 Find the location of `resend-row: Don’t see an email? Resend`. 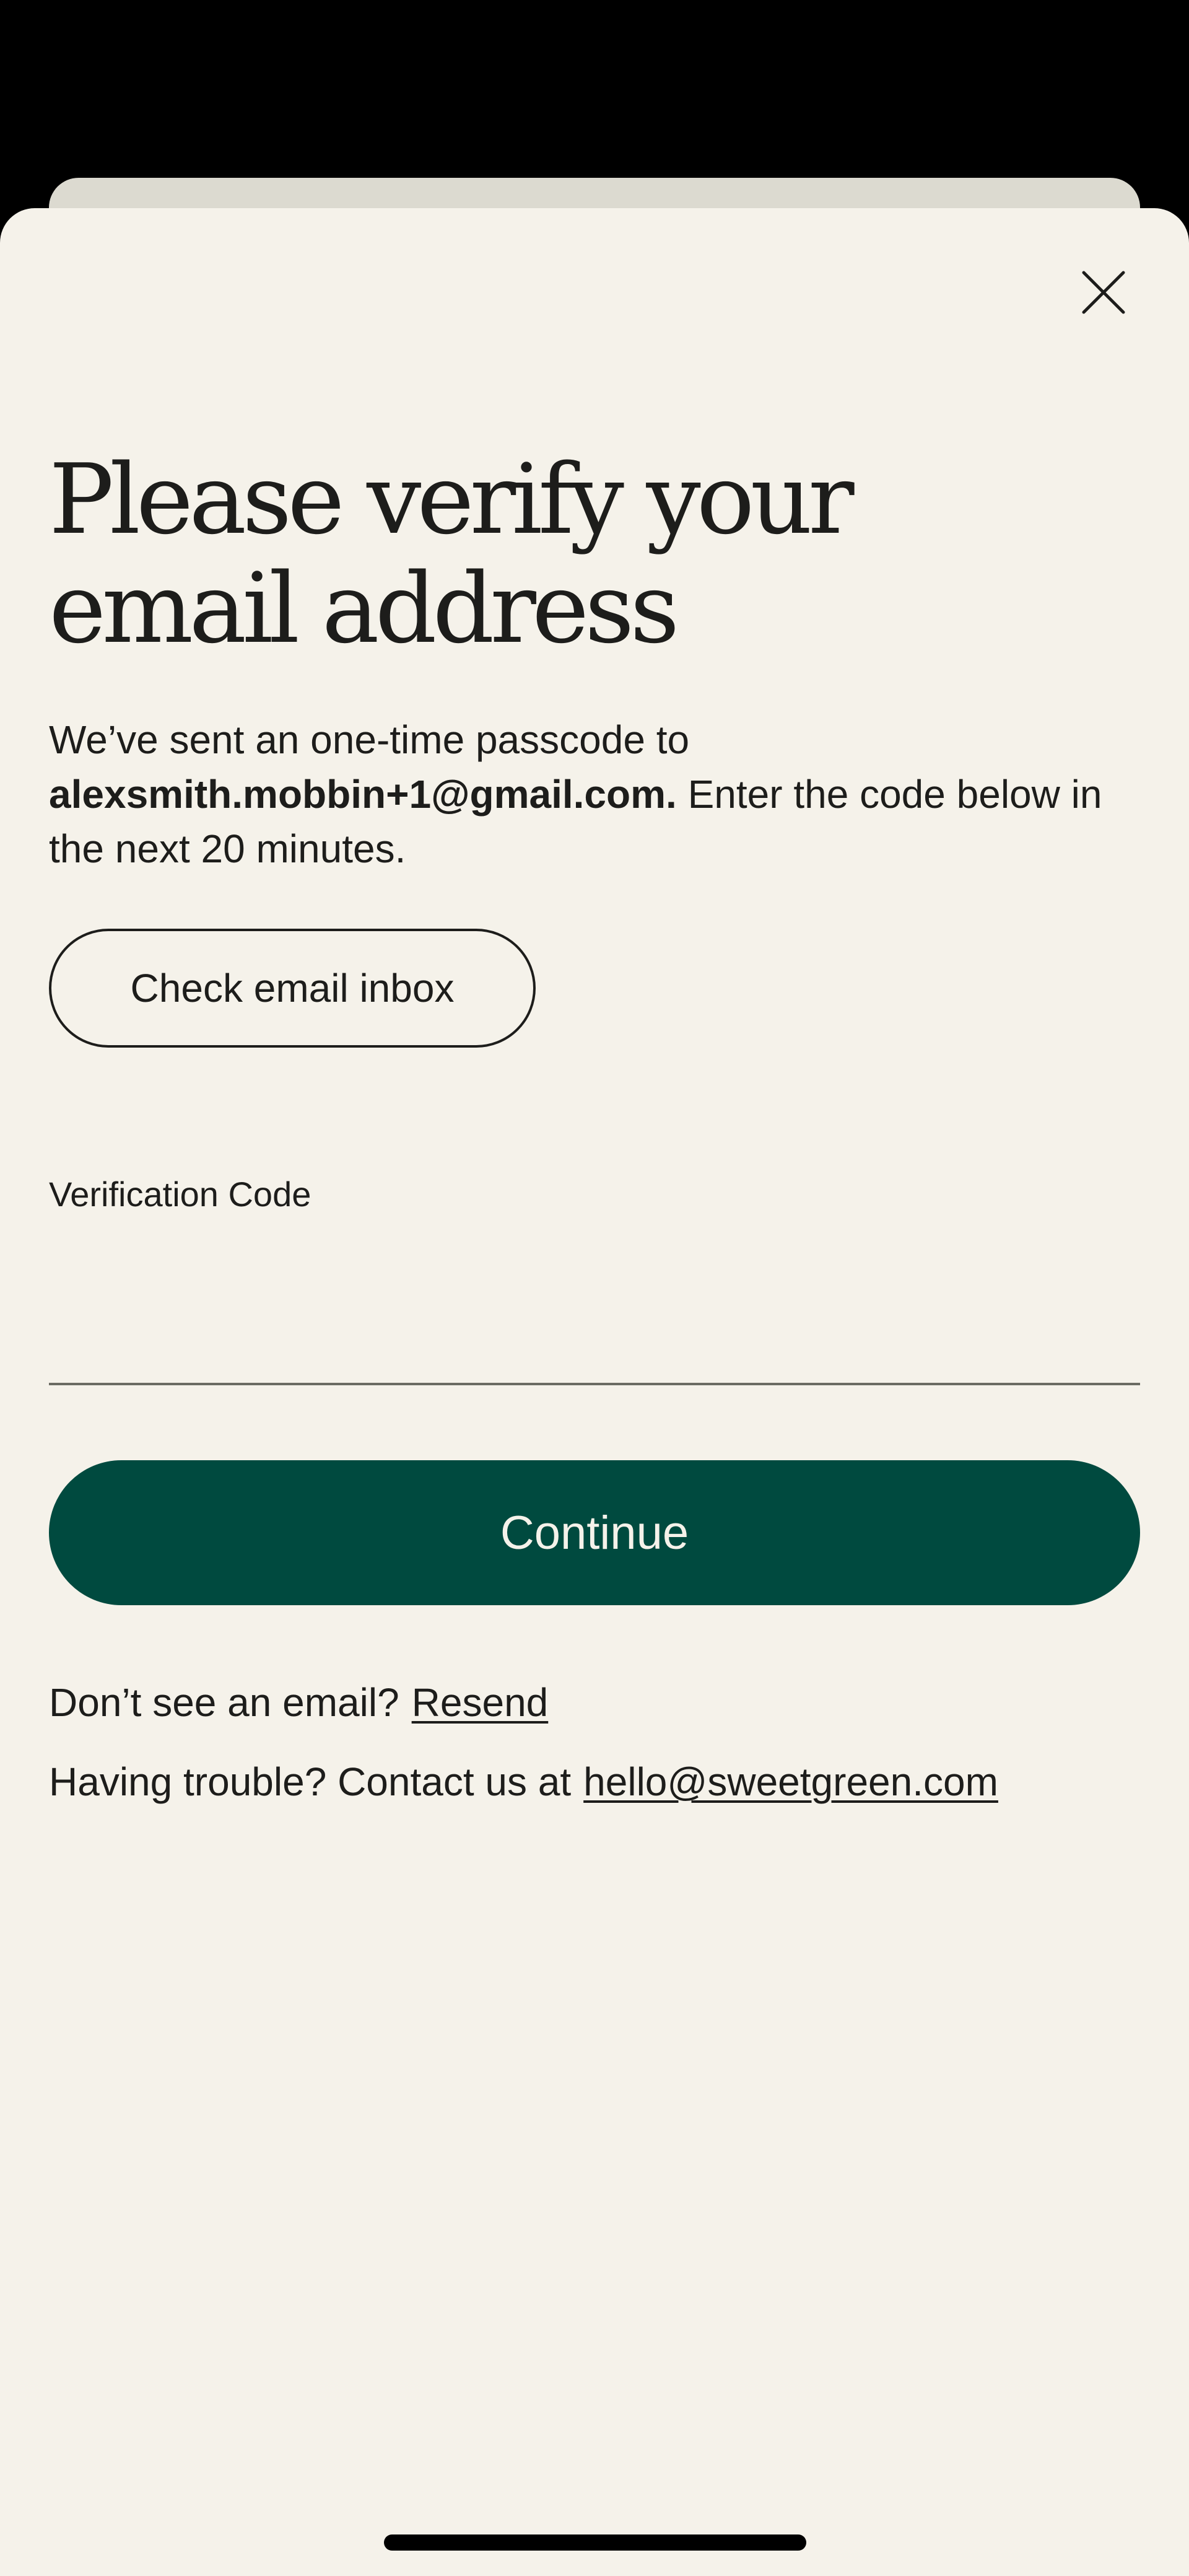

resend-row: Don’t see an email? Resend is located at coordinates (298, 1702).